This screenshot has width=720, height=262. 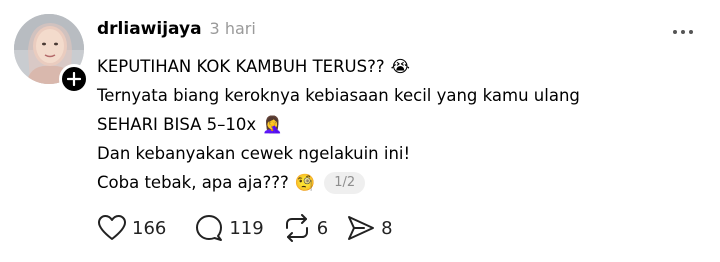 I want to click on more-options-button, so click(x=683, y=31).